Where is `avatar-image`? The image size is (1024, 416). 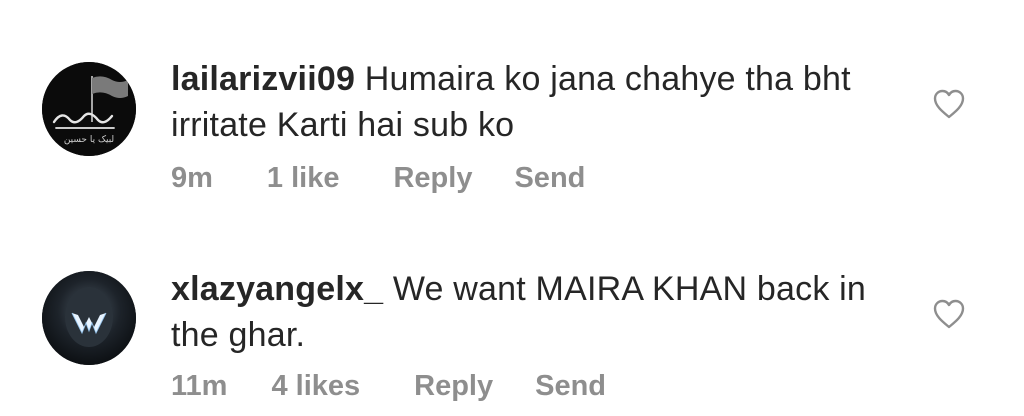 avatar-image is located at coordinates (89, 318).